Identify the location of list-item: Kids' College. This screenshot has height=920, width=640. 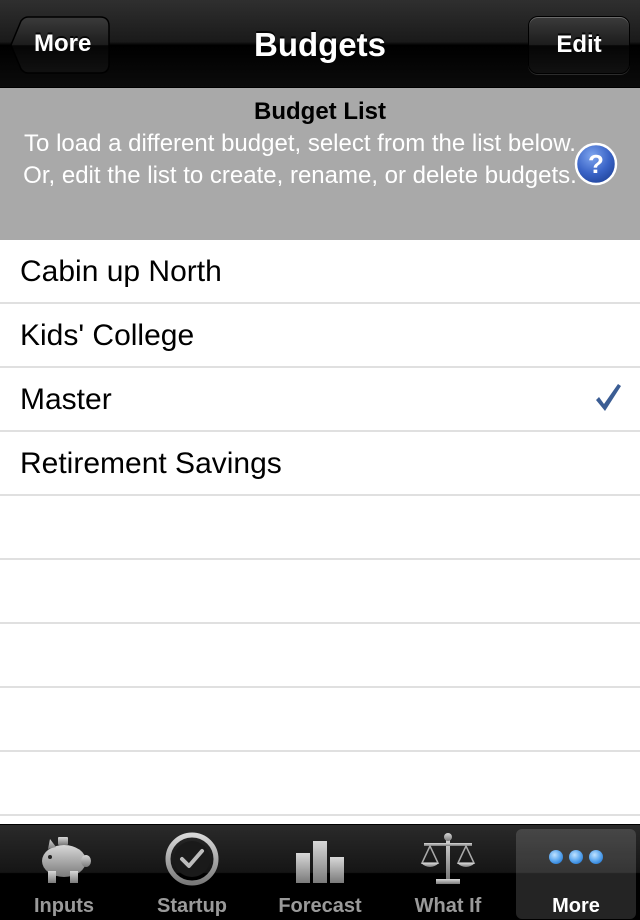
(320, 336).